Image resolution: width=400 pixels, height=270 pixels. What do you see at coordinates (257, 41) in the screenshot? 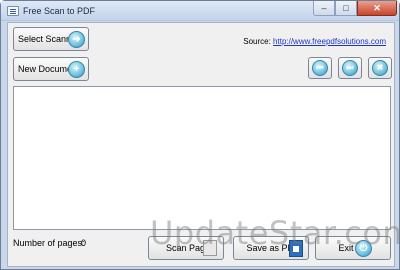
I see `source-label: Source:` at bounding box center [257, 41].